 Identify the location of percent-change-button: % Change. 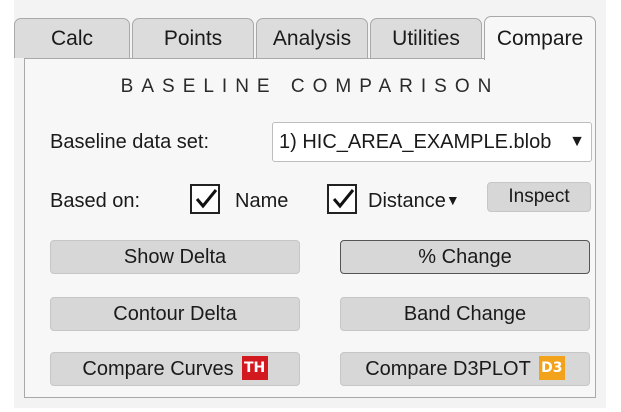
(465, 257).